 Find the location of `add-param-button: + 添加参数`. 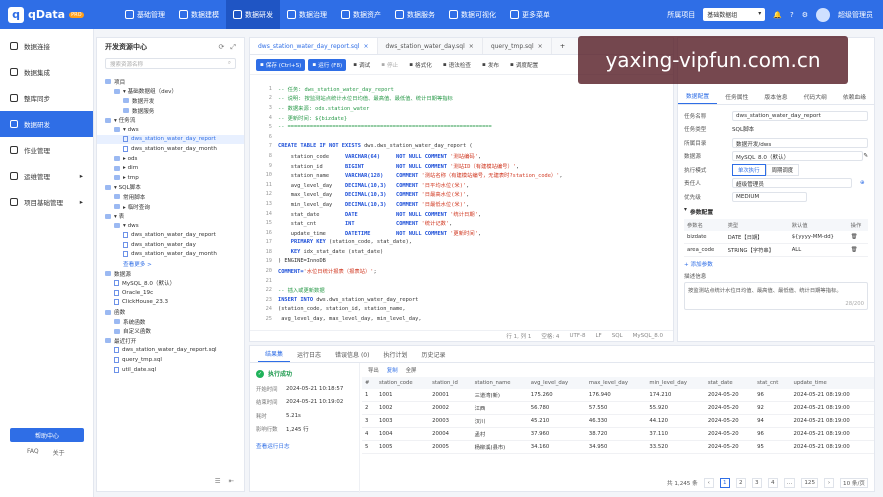

add-param-button: + 添加参数 is located at coordinates (776, 264).